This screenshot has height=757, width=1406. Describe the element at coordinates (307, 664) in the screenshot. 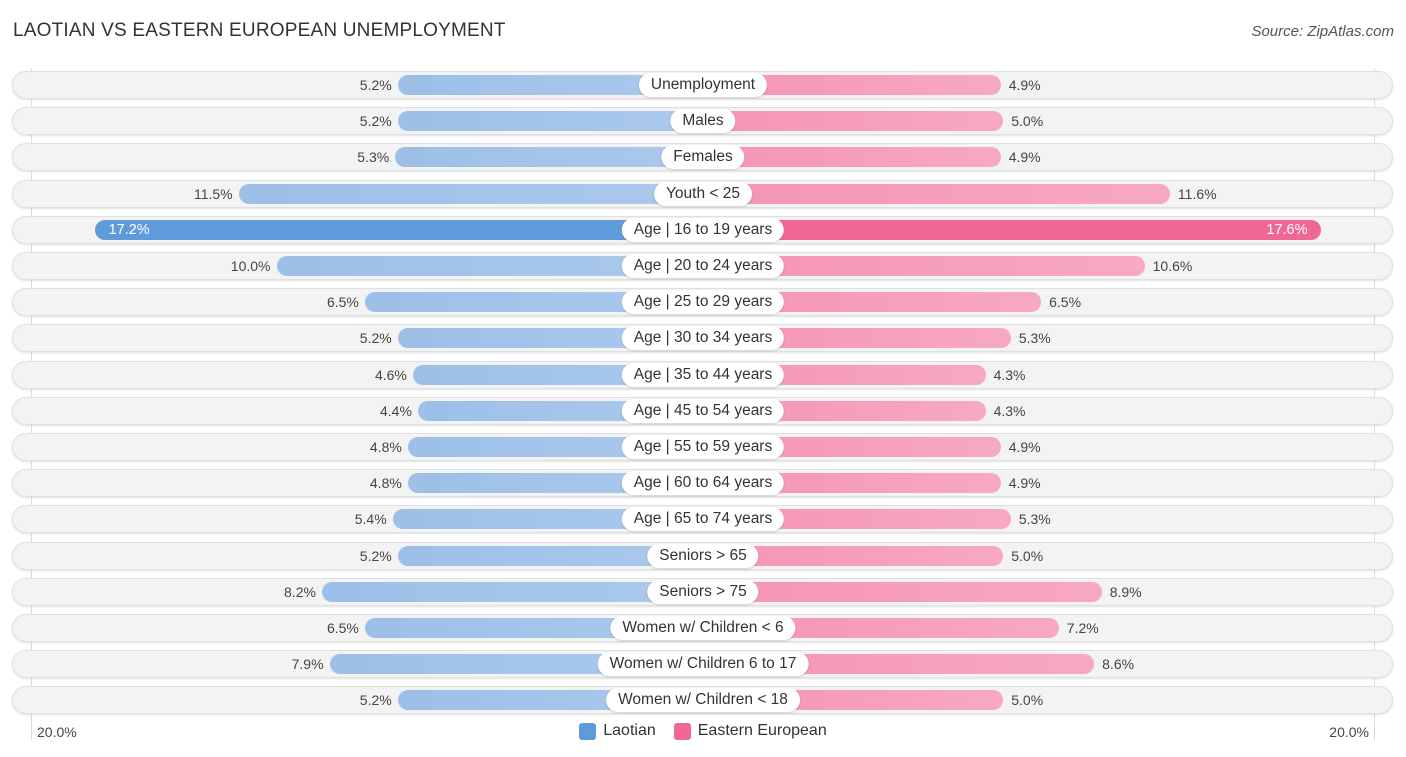

I see `value-label-laotian: 7.9%` at that location.